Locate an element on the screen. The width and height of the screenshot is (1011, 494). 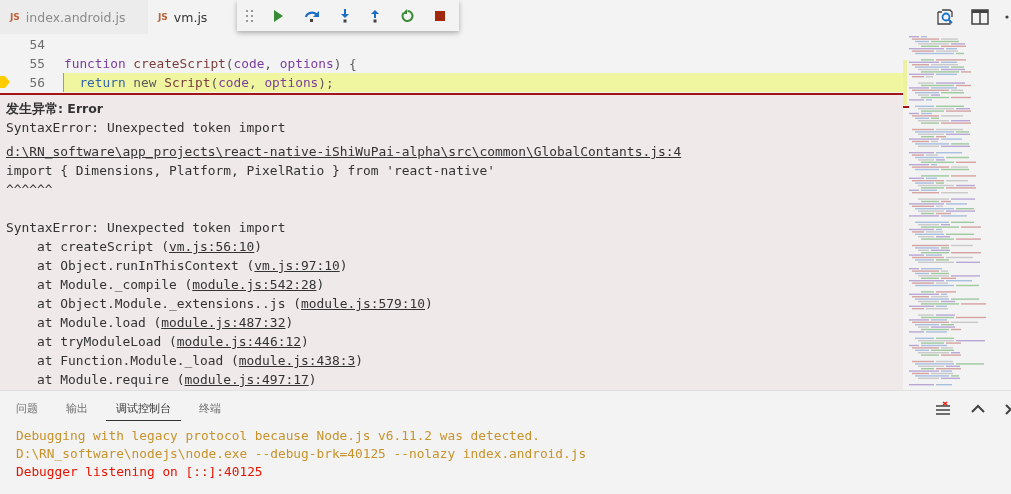
restart-icon is located at coordinates (407, 15).